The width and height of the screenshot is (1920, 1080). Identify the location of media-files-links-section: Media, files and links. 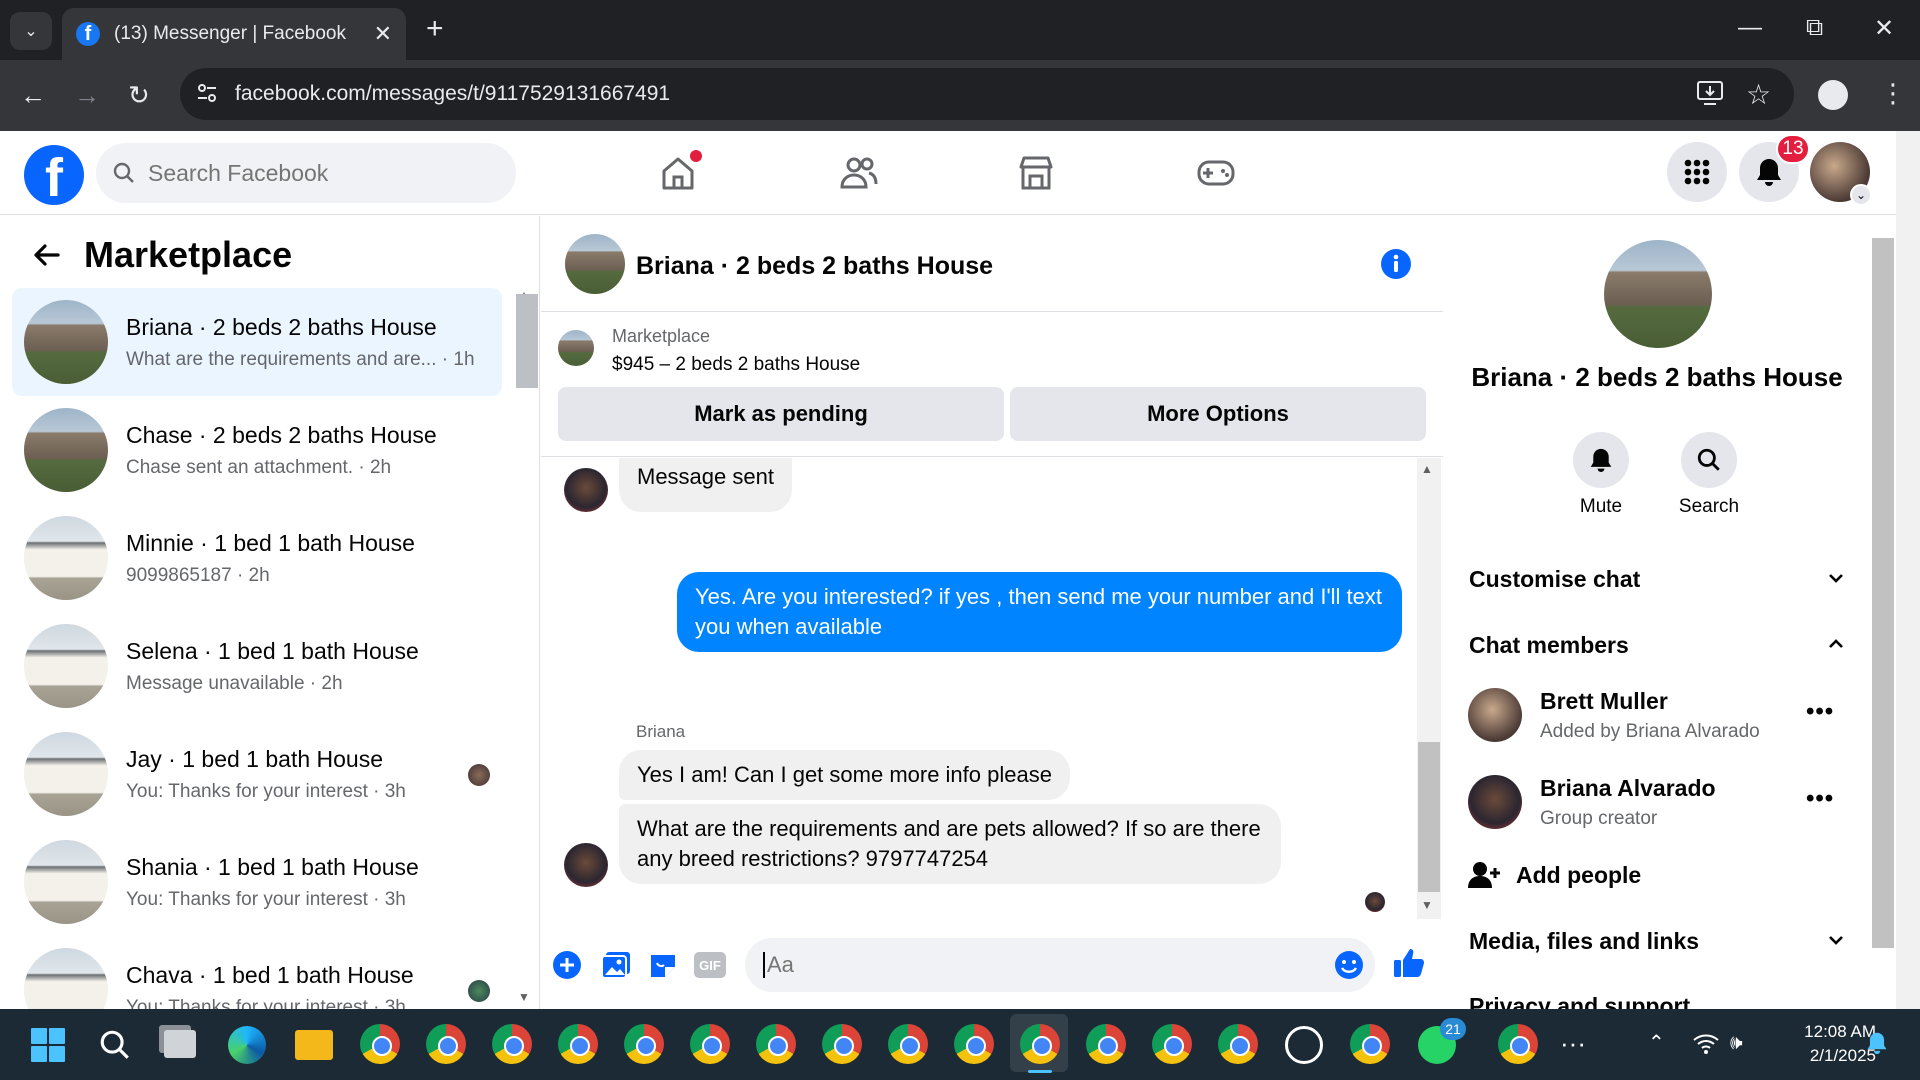
(1584, 941).